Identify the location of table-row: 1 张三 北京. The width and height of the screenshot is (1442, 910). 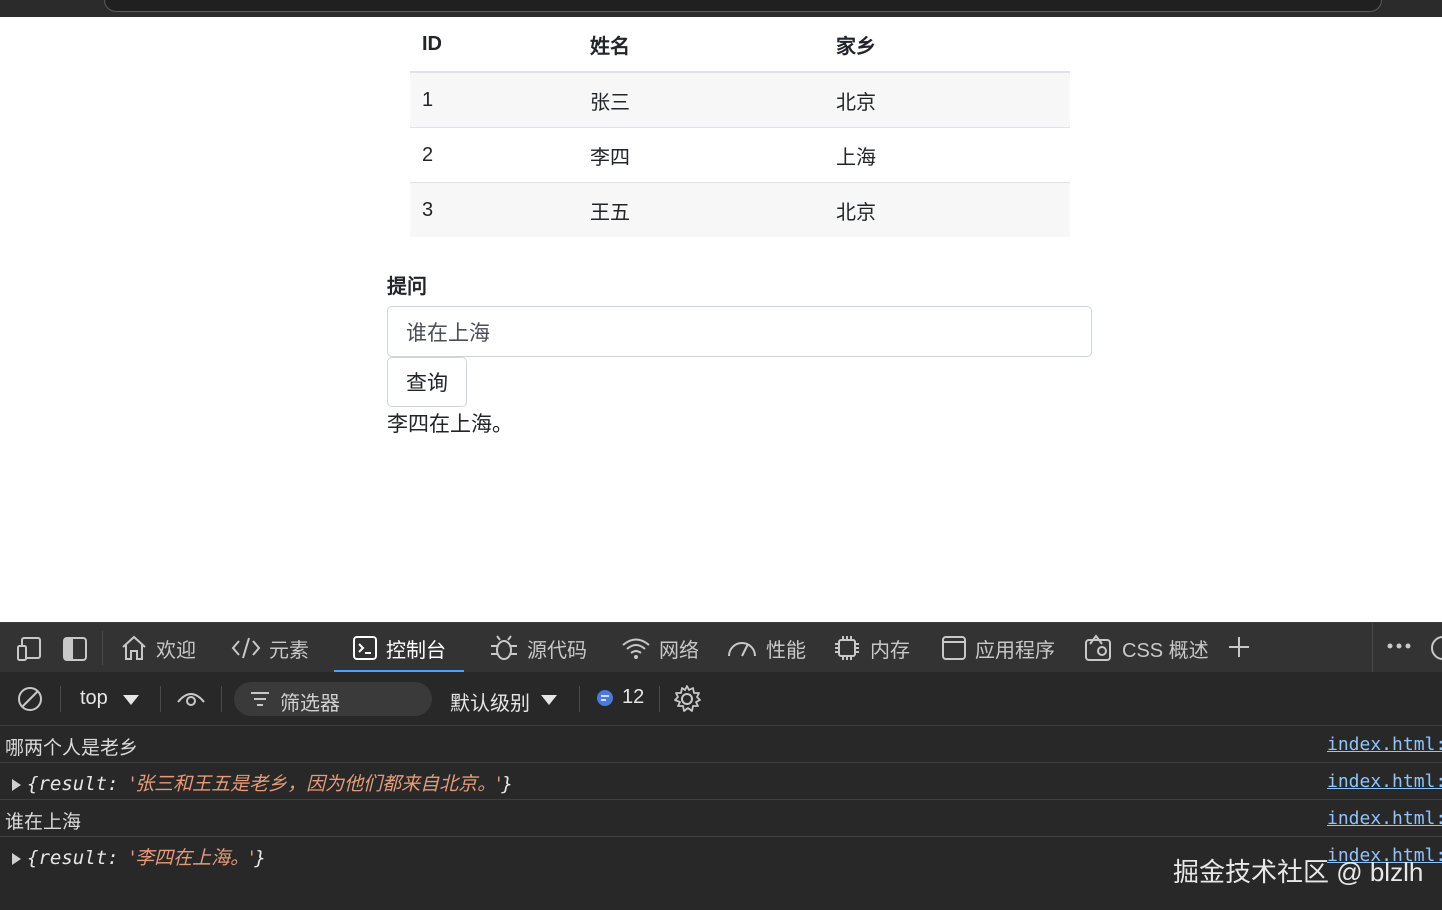
(740, 100).